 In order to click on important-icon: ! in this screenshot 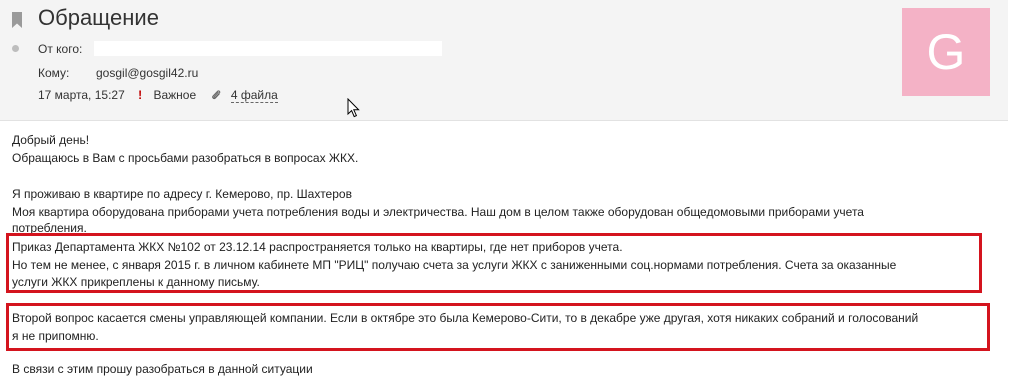, I will do `click(140, 95)`.